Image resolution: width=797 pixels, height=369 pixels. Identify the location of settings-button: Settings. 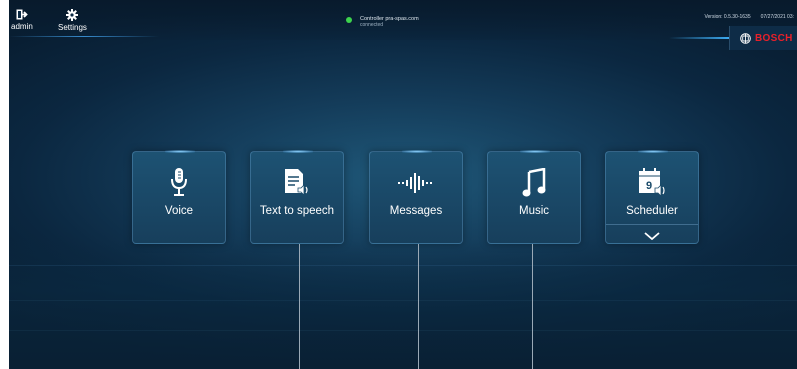
(72, 20).